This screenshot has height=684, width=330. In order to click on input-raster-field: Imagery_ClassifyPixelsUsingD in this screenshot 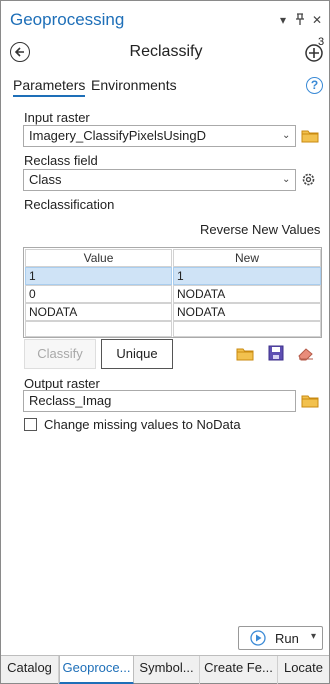, I will do `click(159, 136)`.